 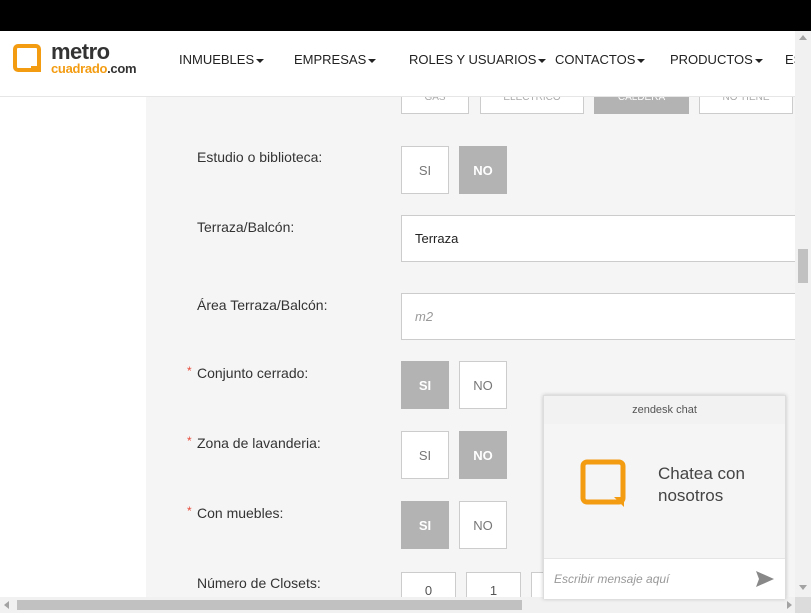 What do you see at coordinates (532, 105) in the screenshot?
I see `tab-electrico: ELECTRICO` at bounding box center [532, 105].